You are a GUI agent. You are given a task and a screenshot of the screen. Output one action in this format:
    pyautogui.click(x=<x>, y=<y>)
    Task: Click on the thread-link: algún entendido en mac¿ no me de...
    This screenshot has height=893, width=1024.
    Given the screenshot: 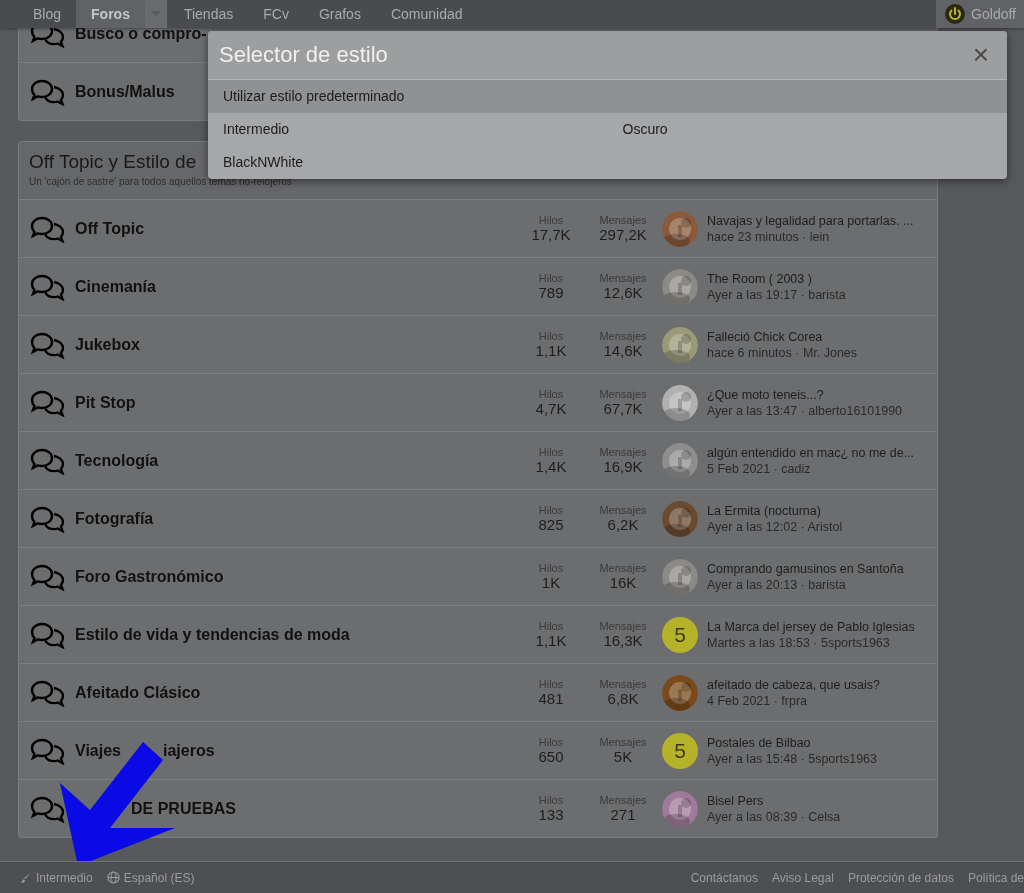 What is the action you would take?
    pyautogui.click(x=822, y=452)
    